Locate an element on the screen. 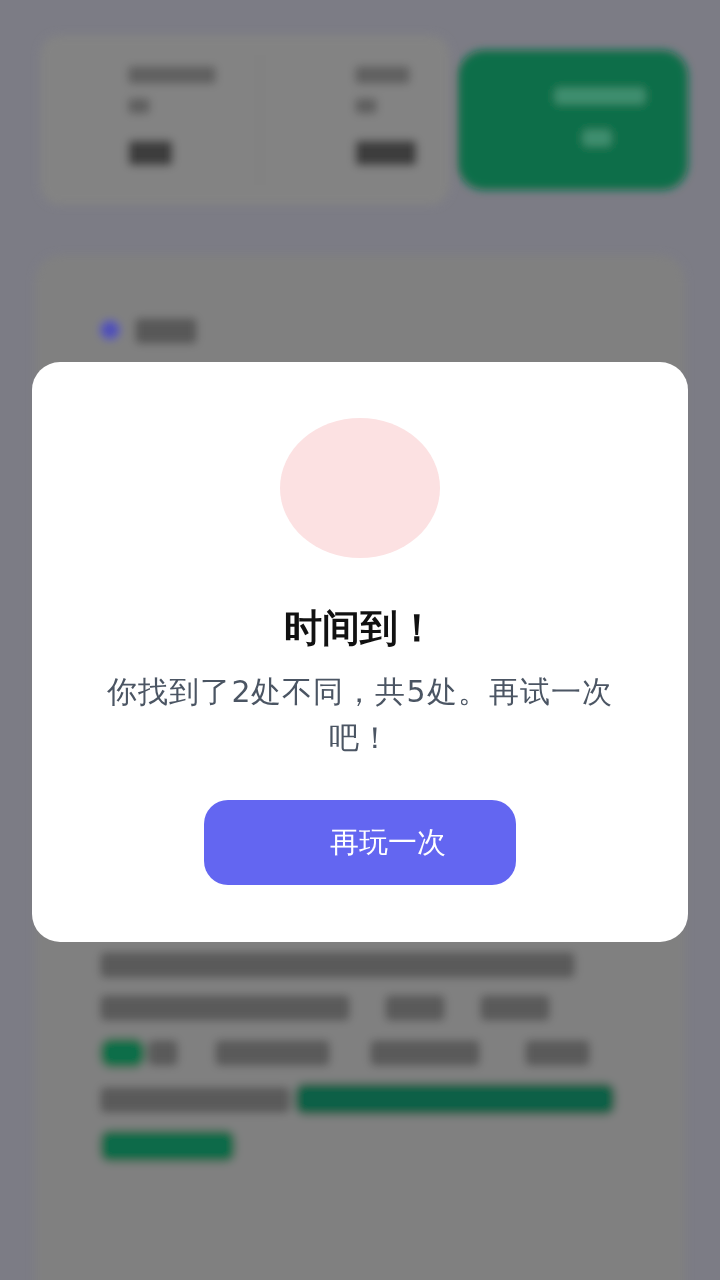  play-again-button: 再玩一次 is located at coordinates (360, 842).